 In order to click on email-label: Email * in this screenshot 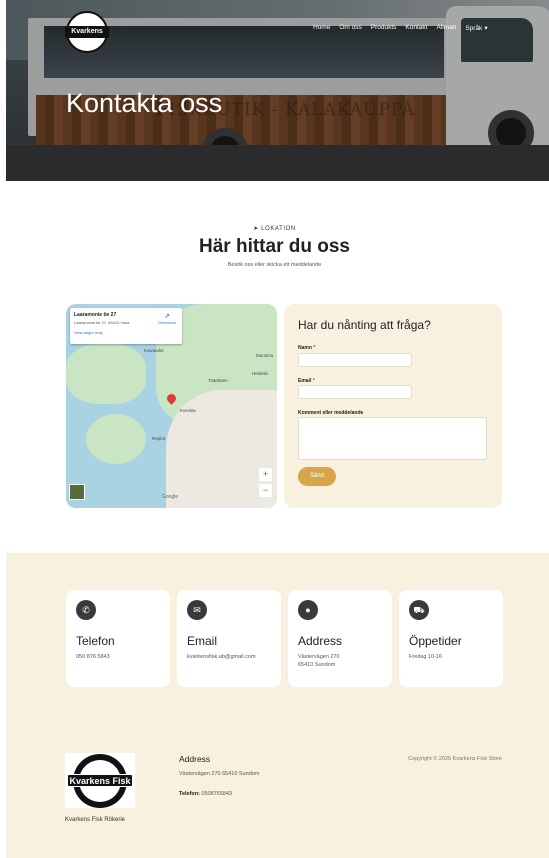, I will do `click(306, 381)`.